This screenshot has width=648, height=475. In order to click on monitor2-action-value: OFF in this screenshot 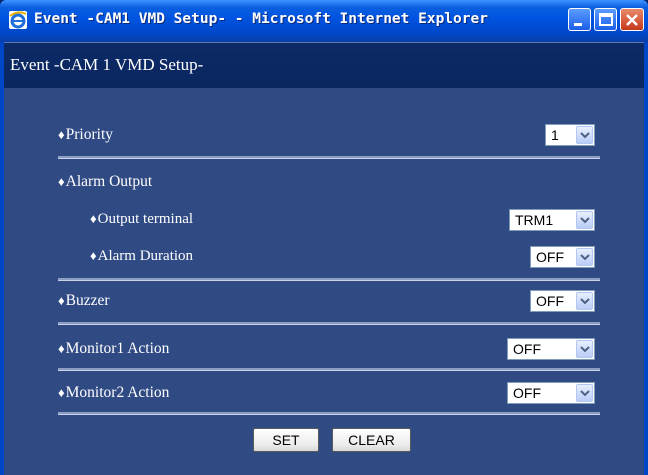, I will do `click(527, 393)`.